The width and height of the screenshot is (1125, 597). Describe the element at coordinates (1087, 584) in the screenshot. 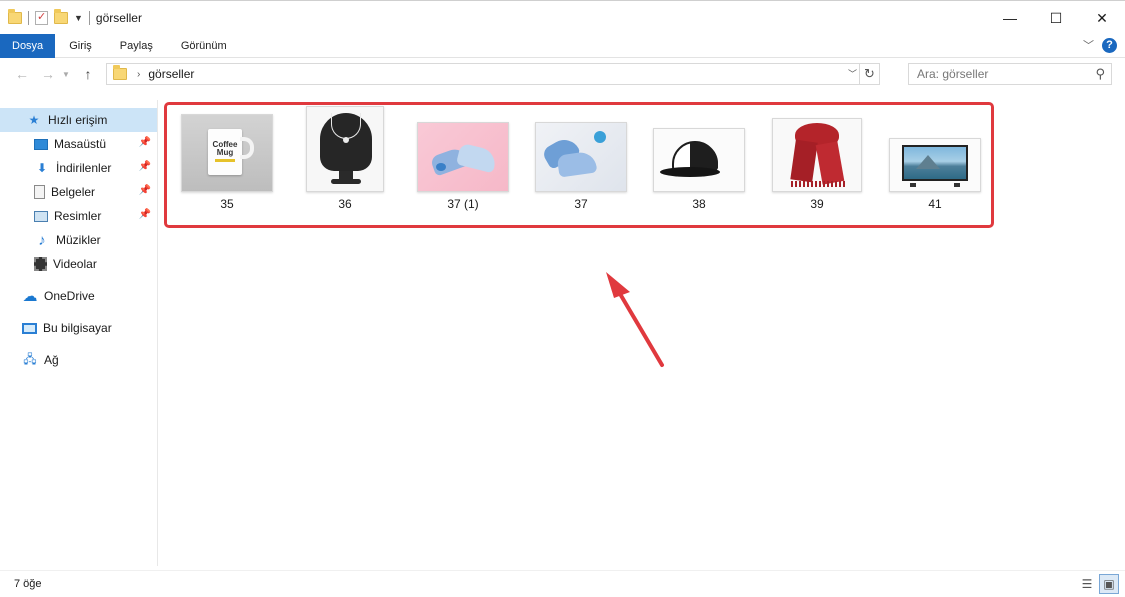

I see `details-view-icon: ☰` at that location.